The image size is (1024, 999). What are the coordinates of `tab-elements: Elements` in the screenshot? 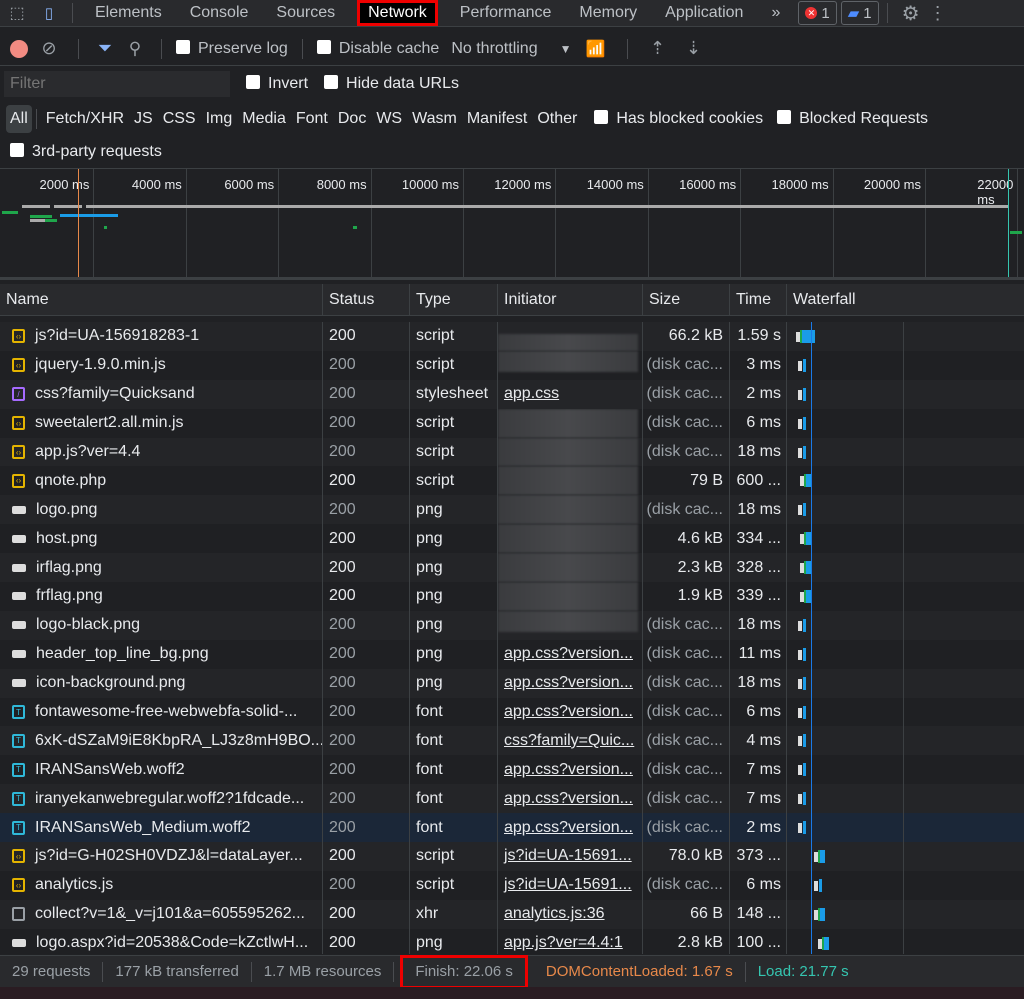 It's located at (128, 13).